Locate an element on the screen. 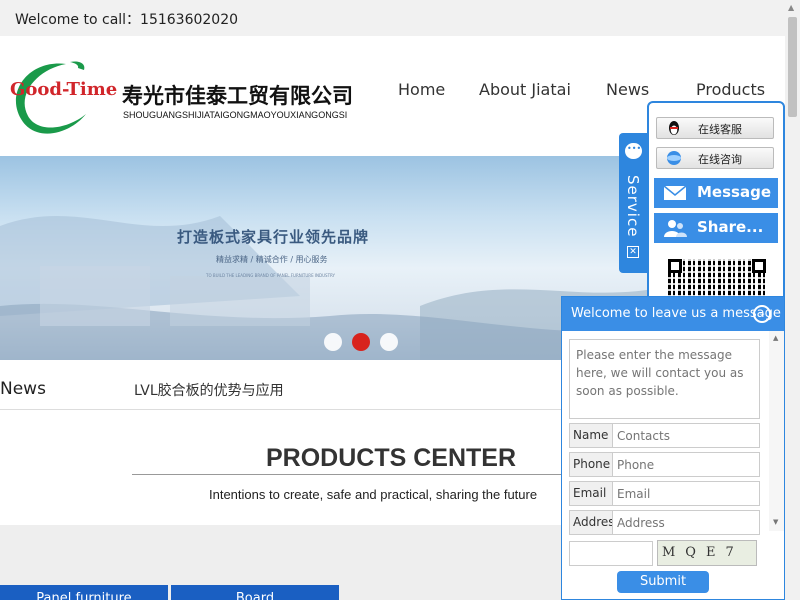 This screenshot has width=800, height=600. message-button: Message is located at coordinates (716, 193).